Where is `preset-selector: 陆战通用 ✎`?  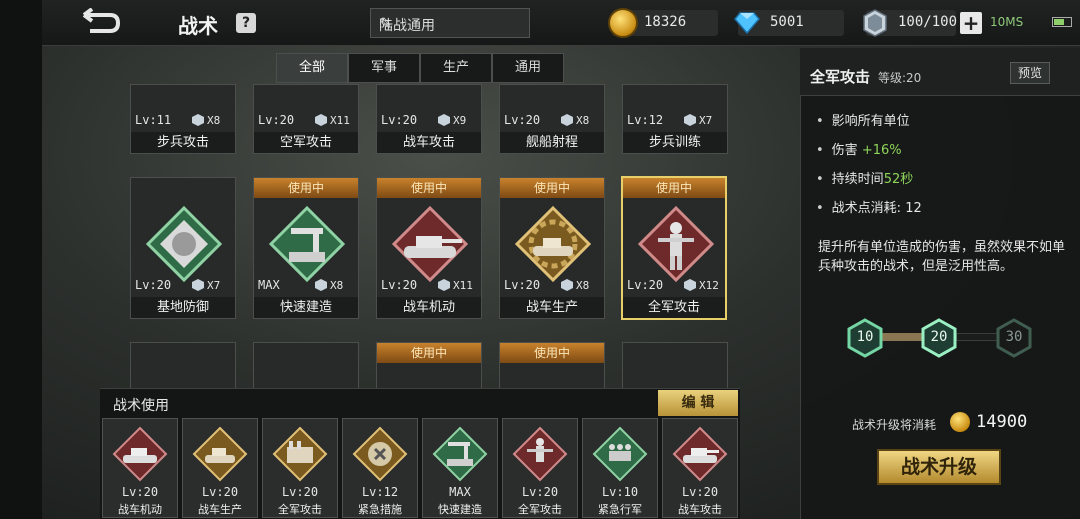
preset-selector: 陆战通用 ✎ is located at coordinates (450, 23).